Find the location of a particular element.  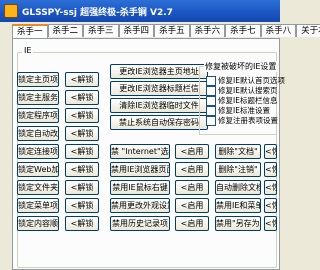

disable-password-save-button: 禁止系统自动保存密码 is located at coordinates (159, 122).